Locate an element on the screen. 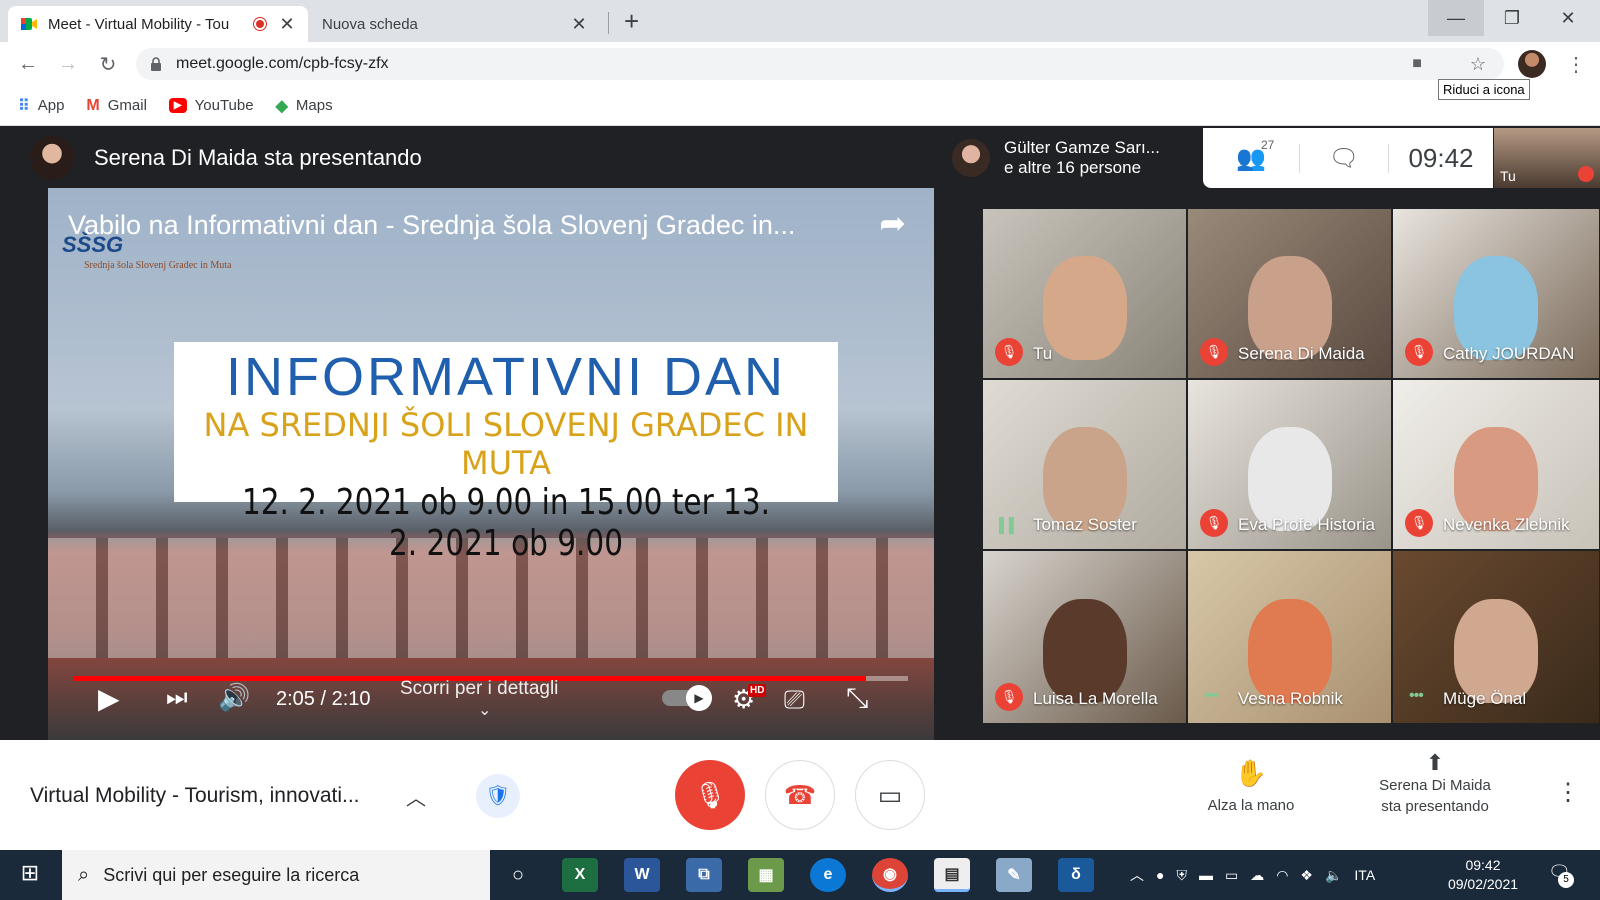 The image size is (1600, 900). browser-menu-icon: ⋮ is located at coordinates (1576, 64).